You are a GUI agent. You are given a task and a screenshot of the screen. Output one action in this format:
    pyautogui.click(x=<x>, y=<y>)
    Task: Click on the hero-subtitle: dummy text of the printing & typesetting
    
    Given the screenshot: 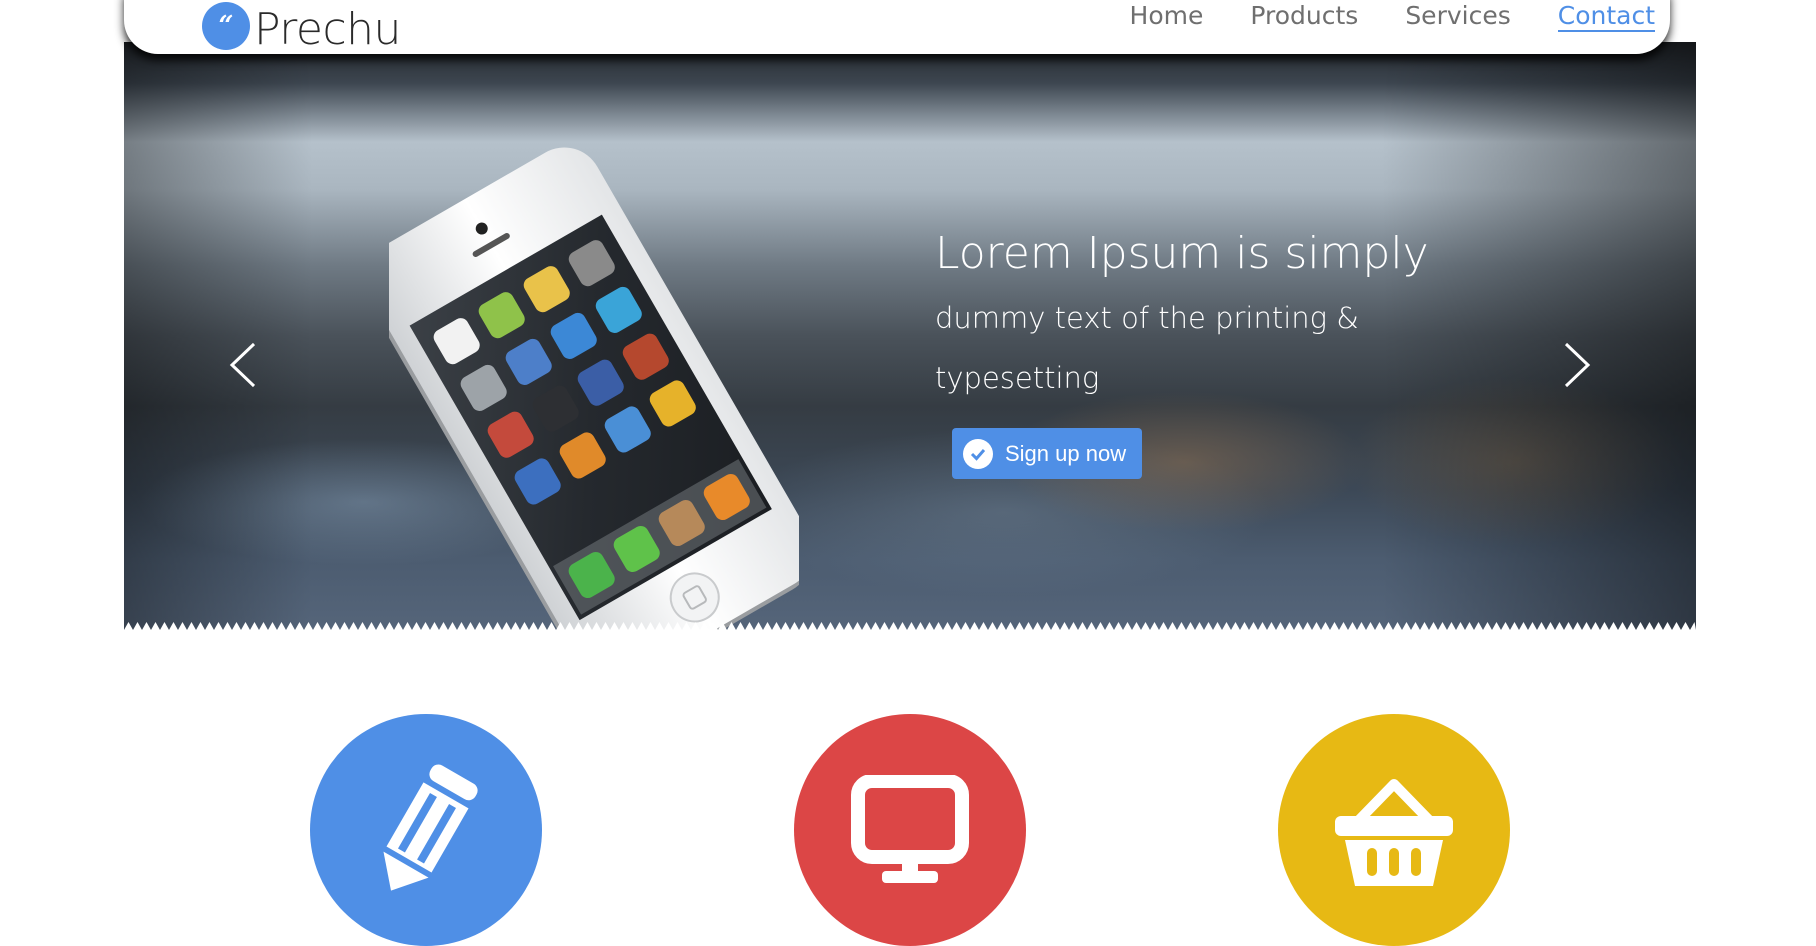 What is the action you would take?
    pyautogui.click(x=1147, y=348)
    